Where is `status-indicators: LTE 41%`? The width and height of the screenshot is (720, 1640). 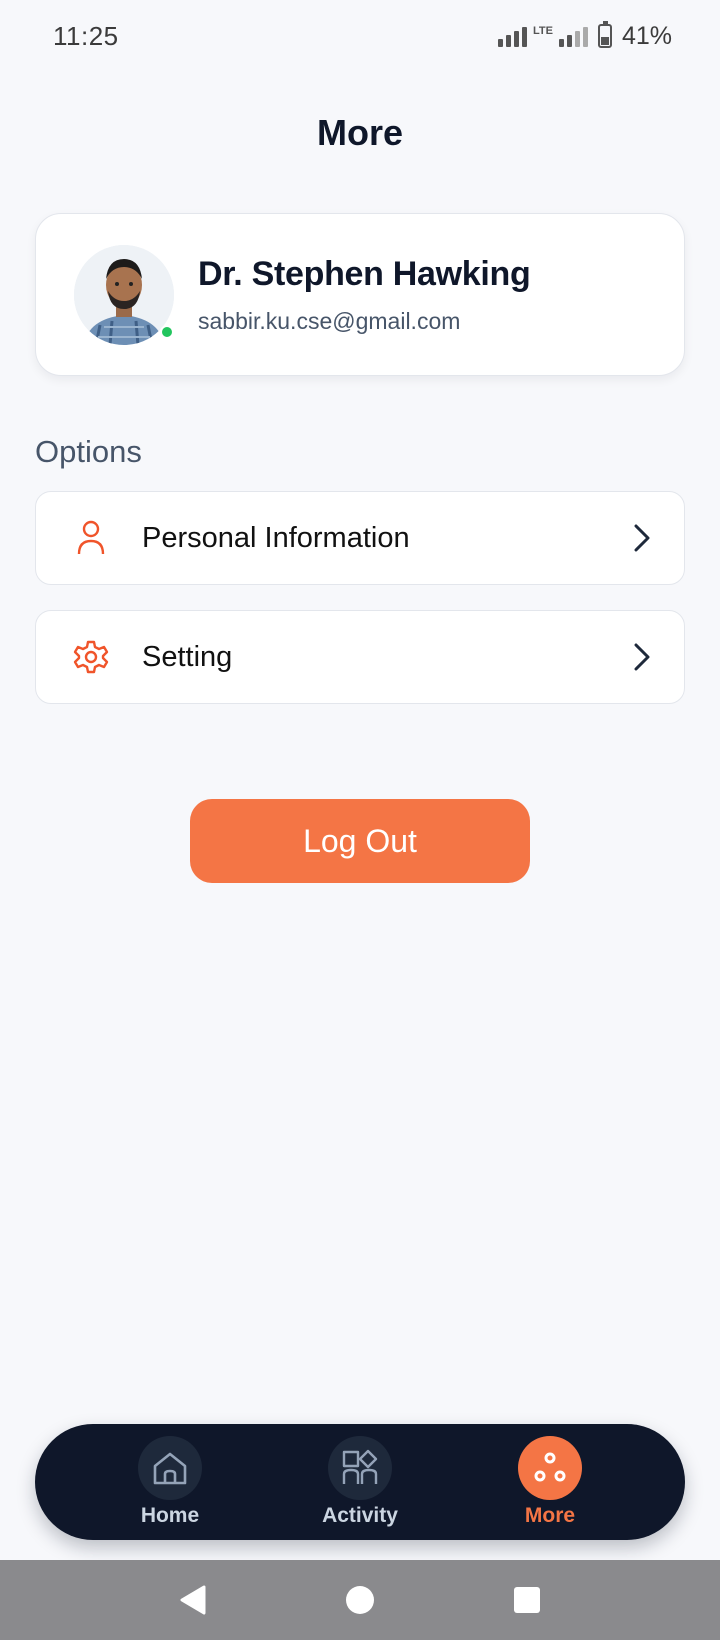
status-indicators: LTE 41% is located at coordinates (584, 36).